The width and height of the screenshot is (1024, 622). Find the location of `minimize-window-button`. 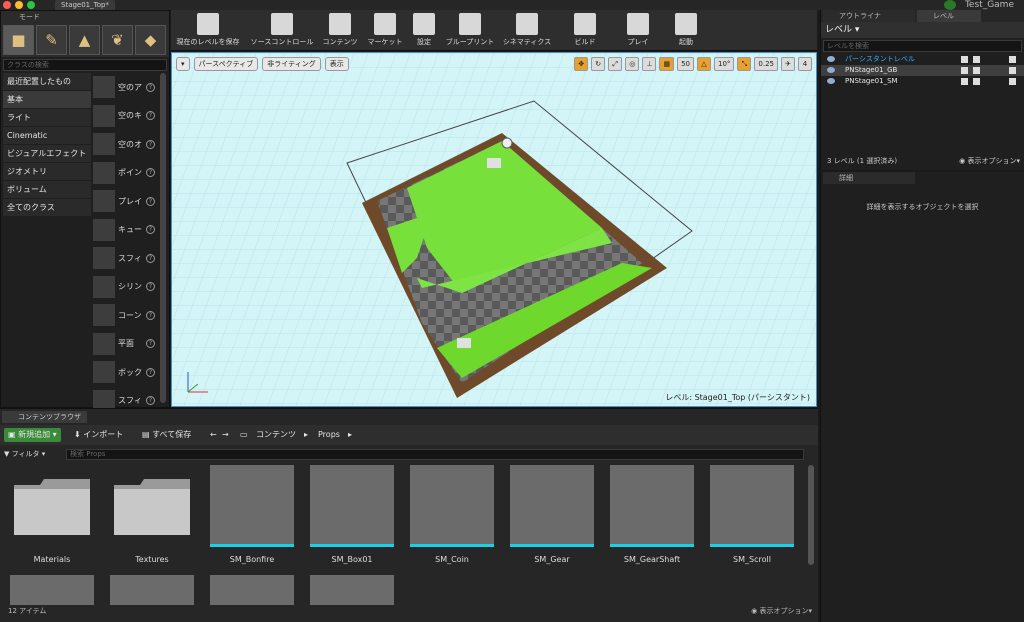

minimize-window-button is located at coordinates (19, 5).